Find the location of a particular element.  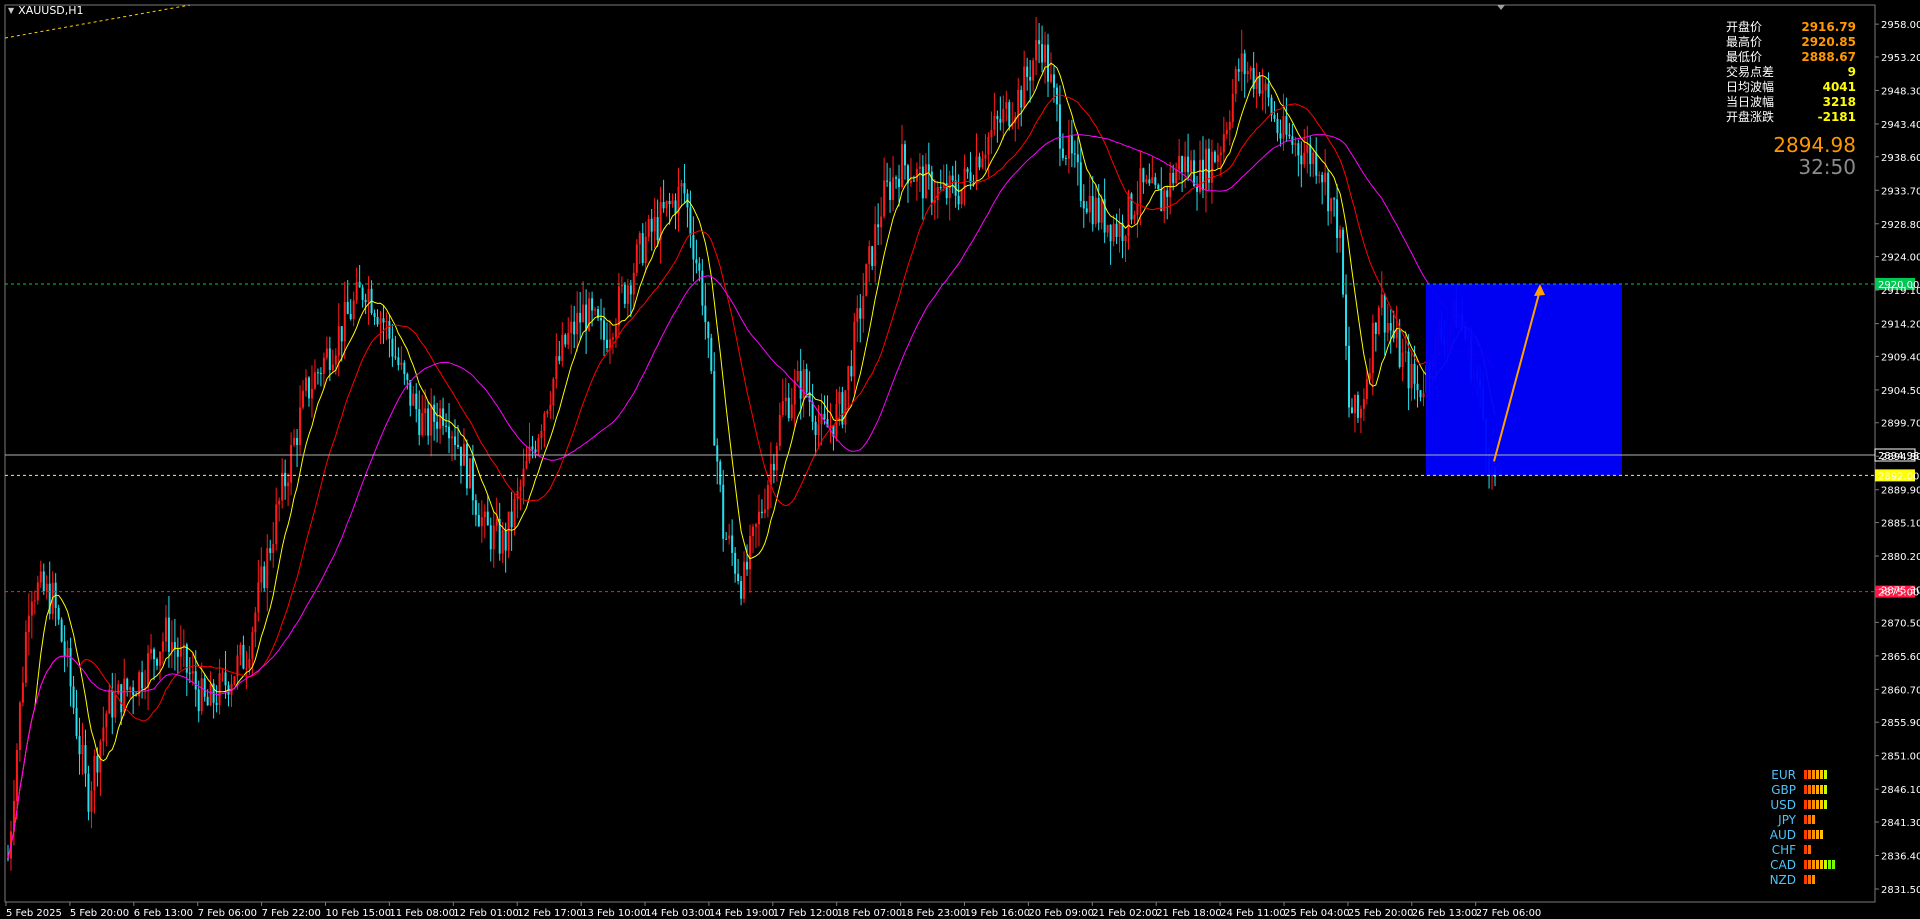

price-axis-label: 2914.20 is located at coordinates (1900, 325).